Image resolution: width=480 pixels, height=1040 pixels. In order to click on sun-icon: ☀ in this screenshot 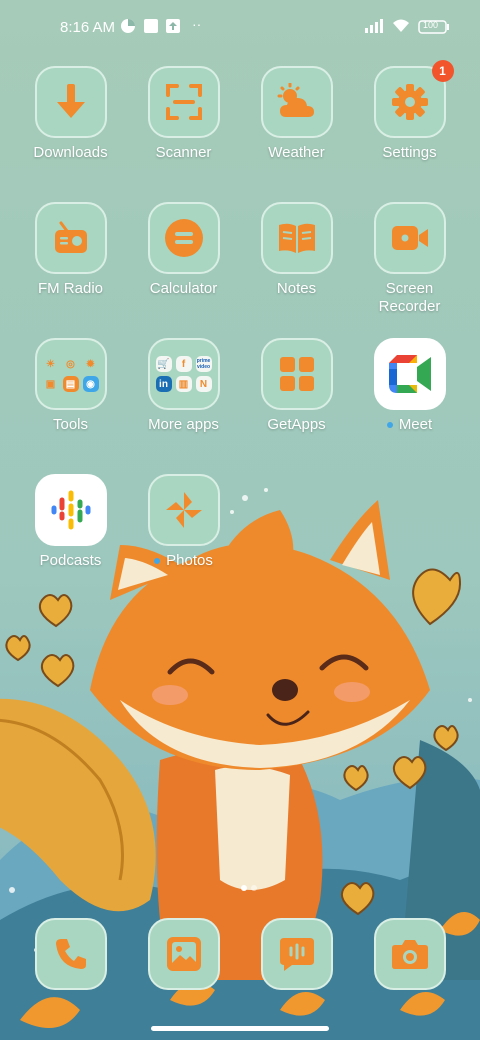, I will do `click(50, 364)`.